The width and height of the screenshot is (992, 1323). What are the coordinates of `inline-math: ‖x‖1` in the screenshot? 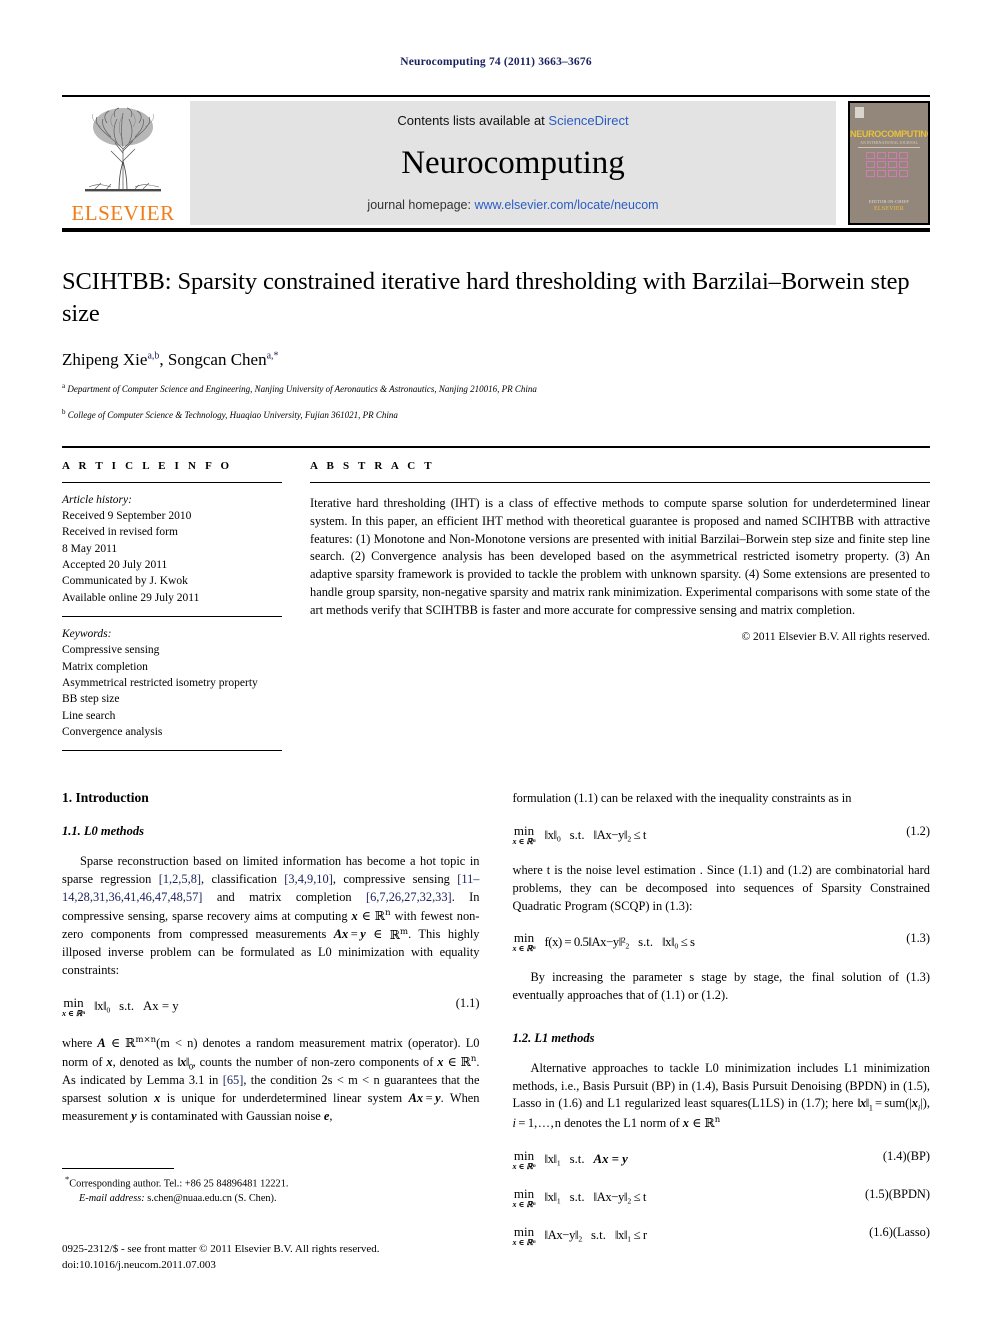 It's located at (865, 1104).